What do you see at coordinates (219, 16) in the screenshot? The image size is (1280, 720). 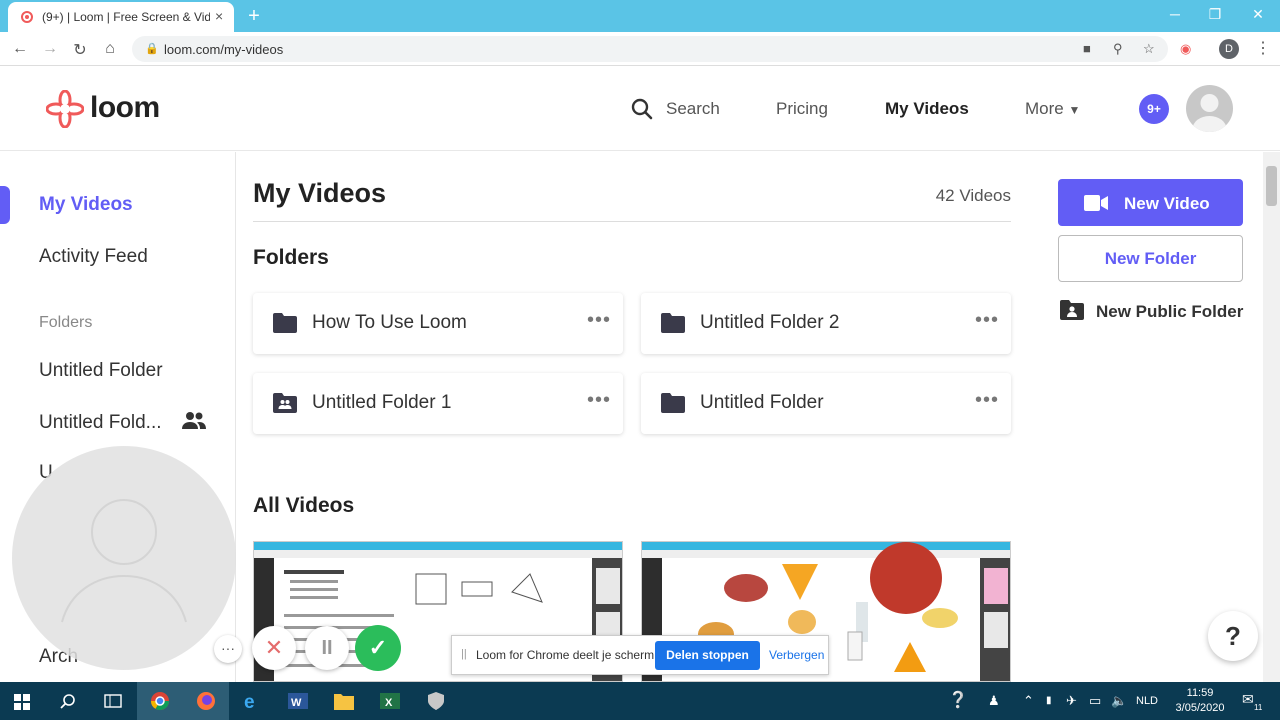 I see `tab-close-icon: ×` at bounding box center [219, 16].